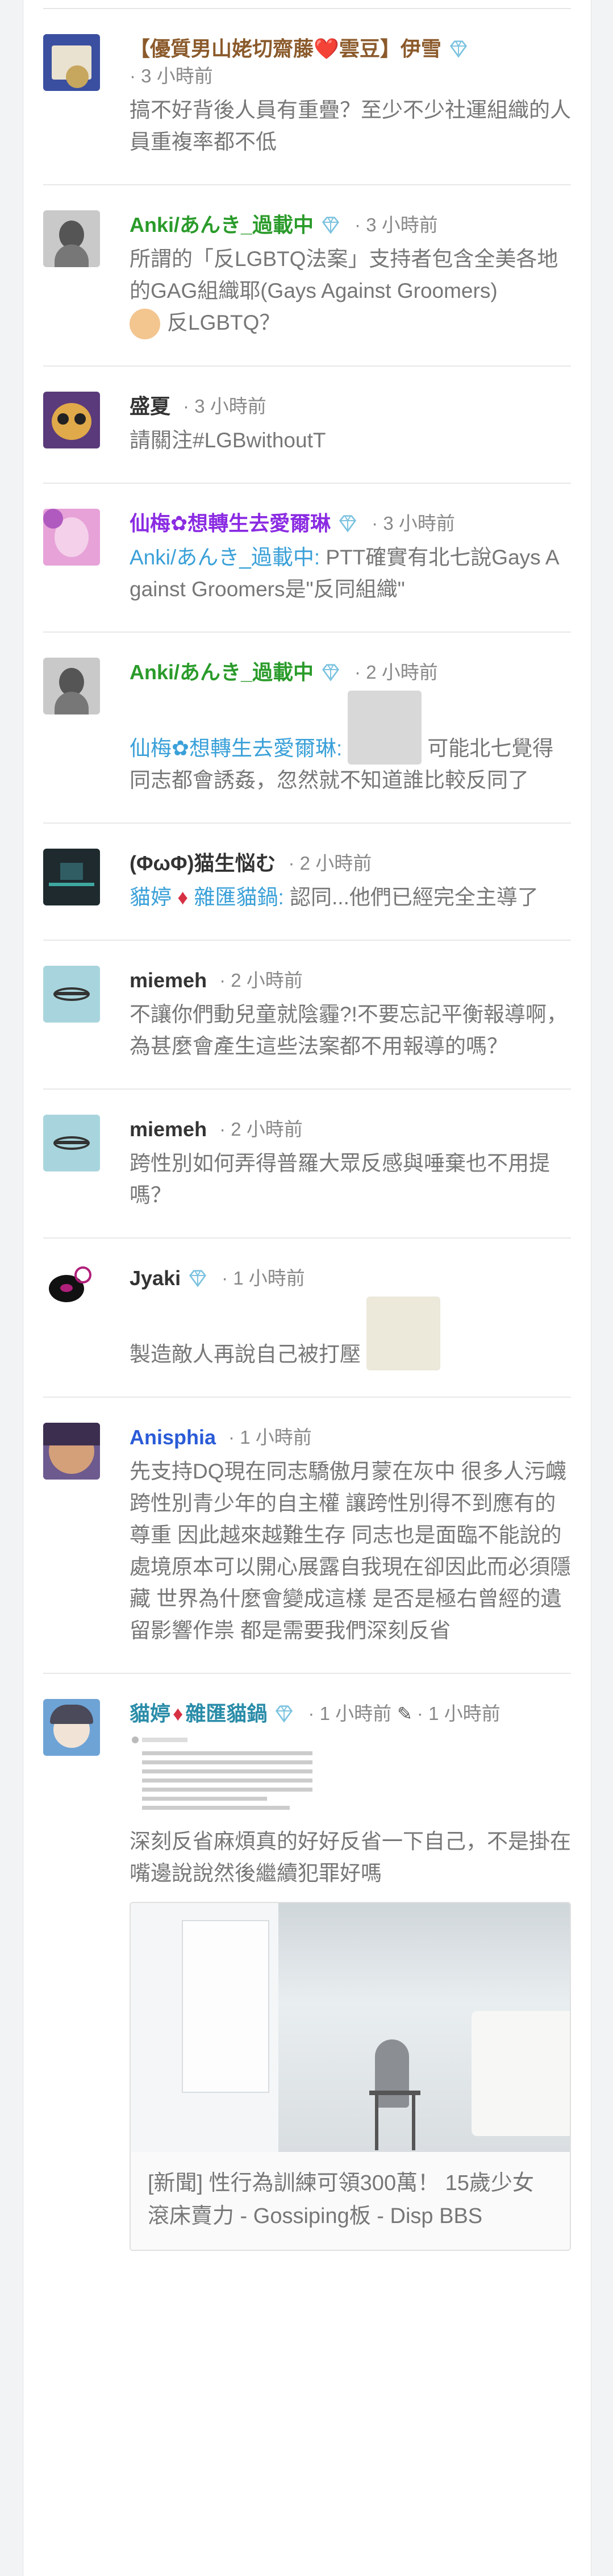 This screenshot has width=613, height=2576. I want to click on link-preview-image, so click(351, 2028).